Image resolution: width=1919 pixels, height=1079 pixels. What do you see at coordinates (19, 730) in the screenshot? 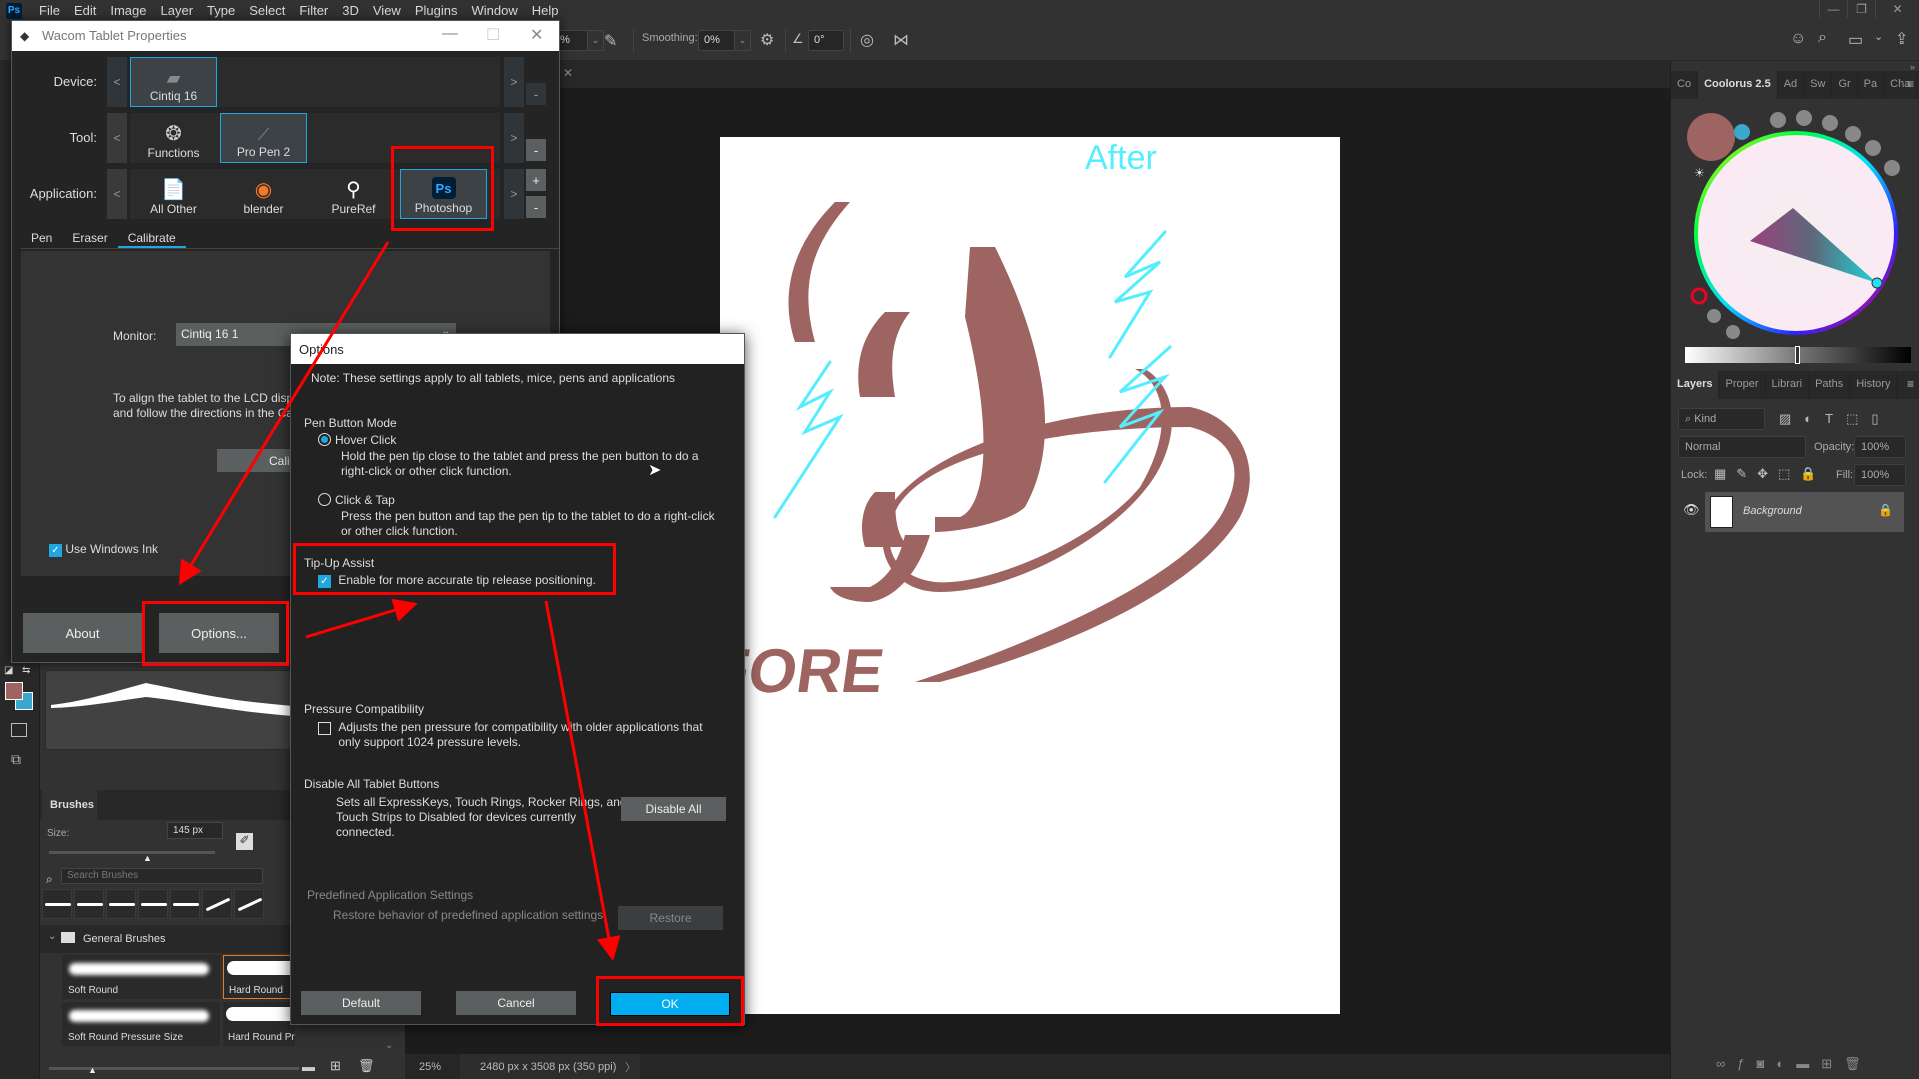
I see `quick-mask-icon` at bounding box center [19, 730].